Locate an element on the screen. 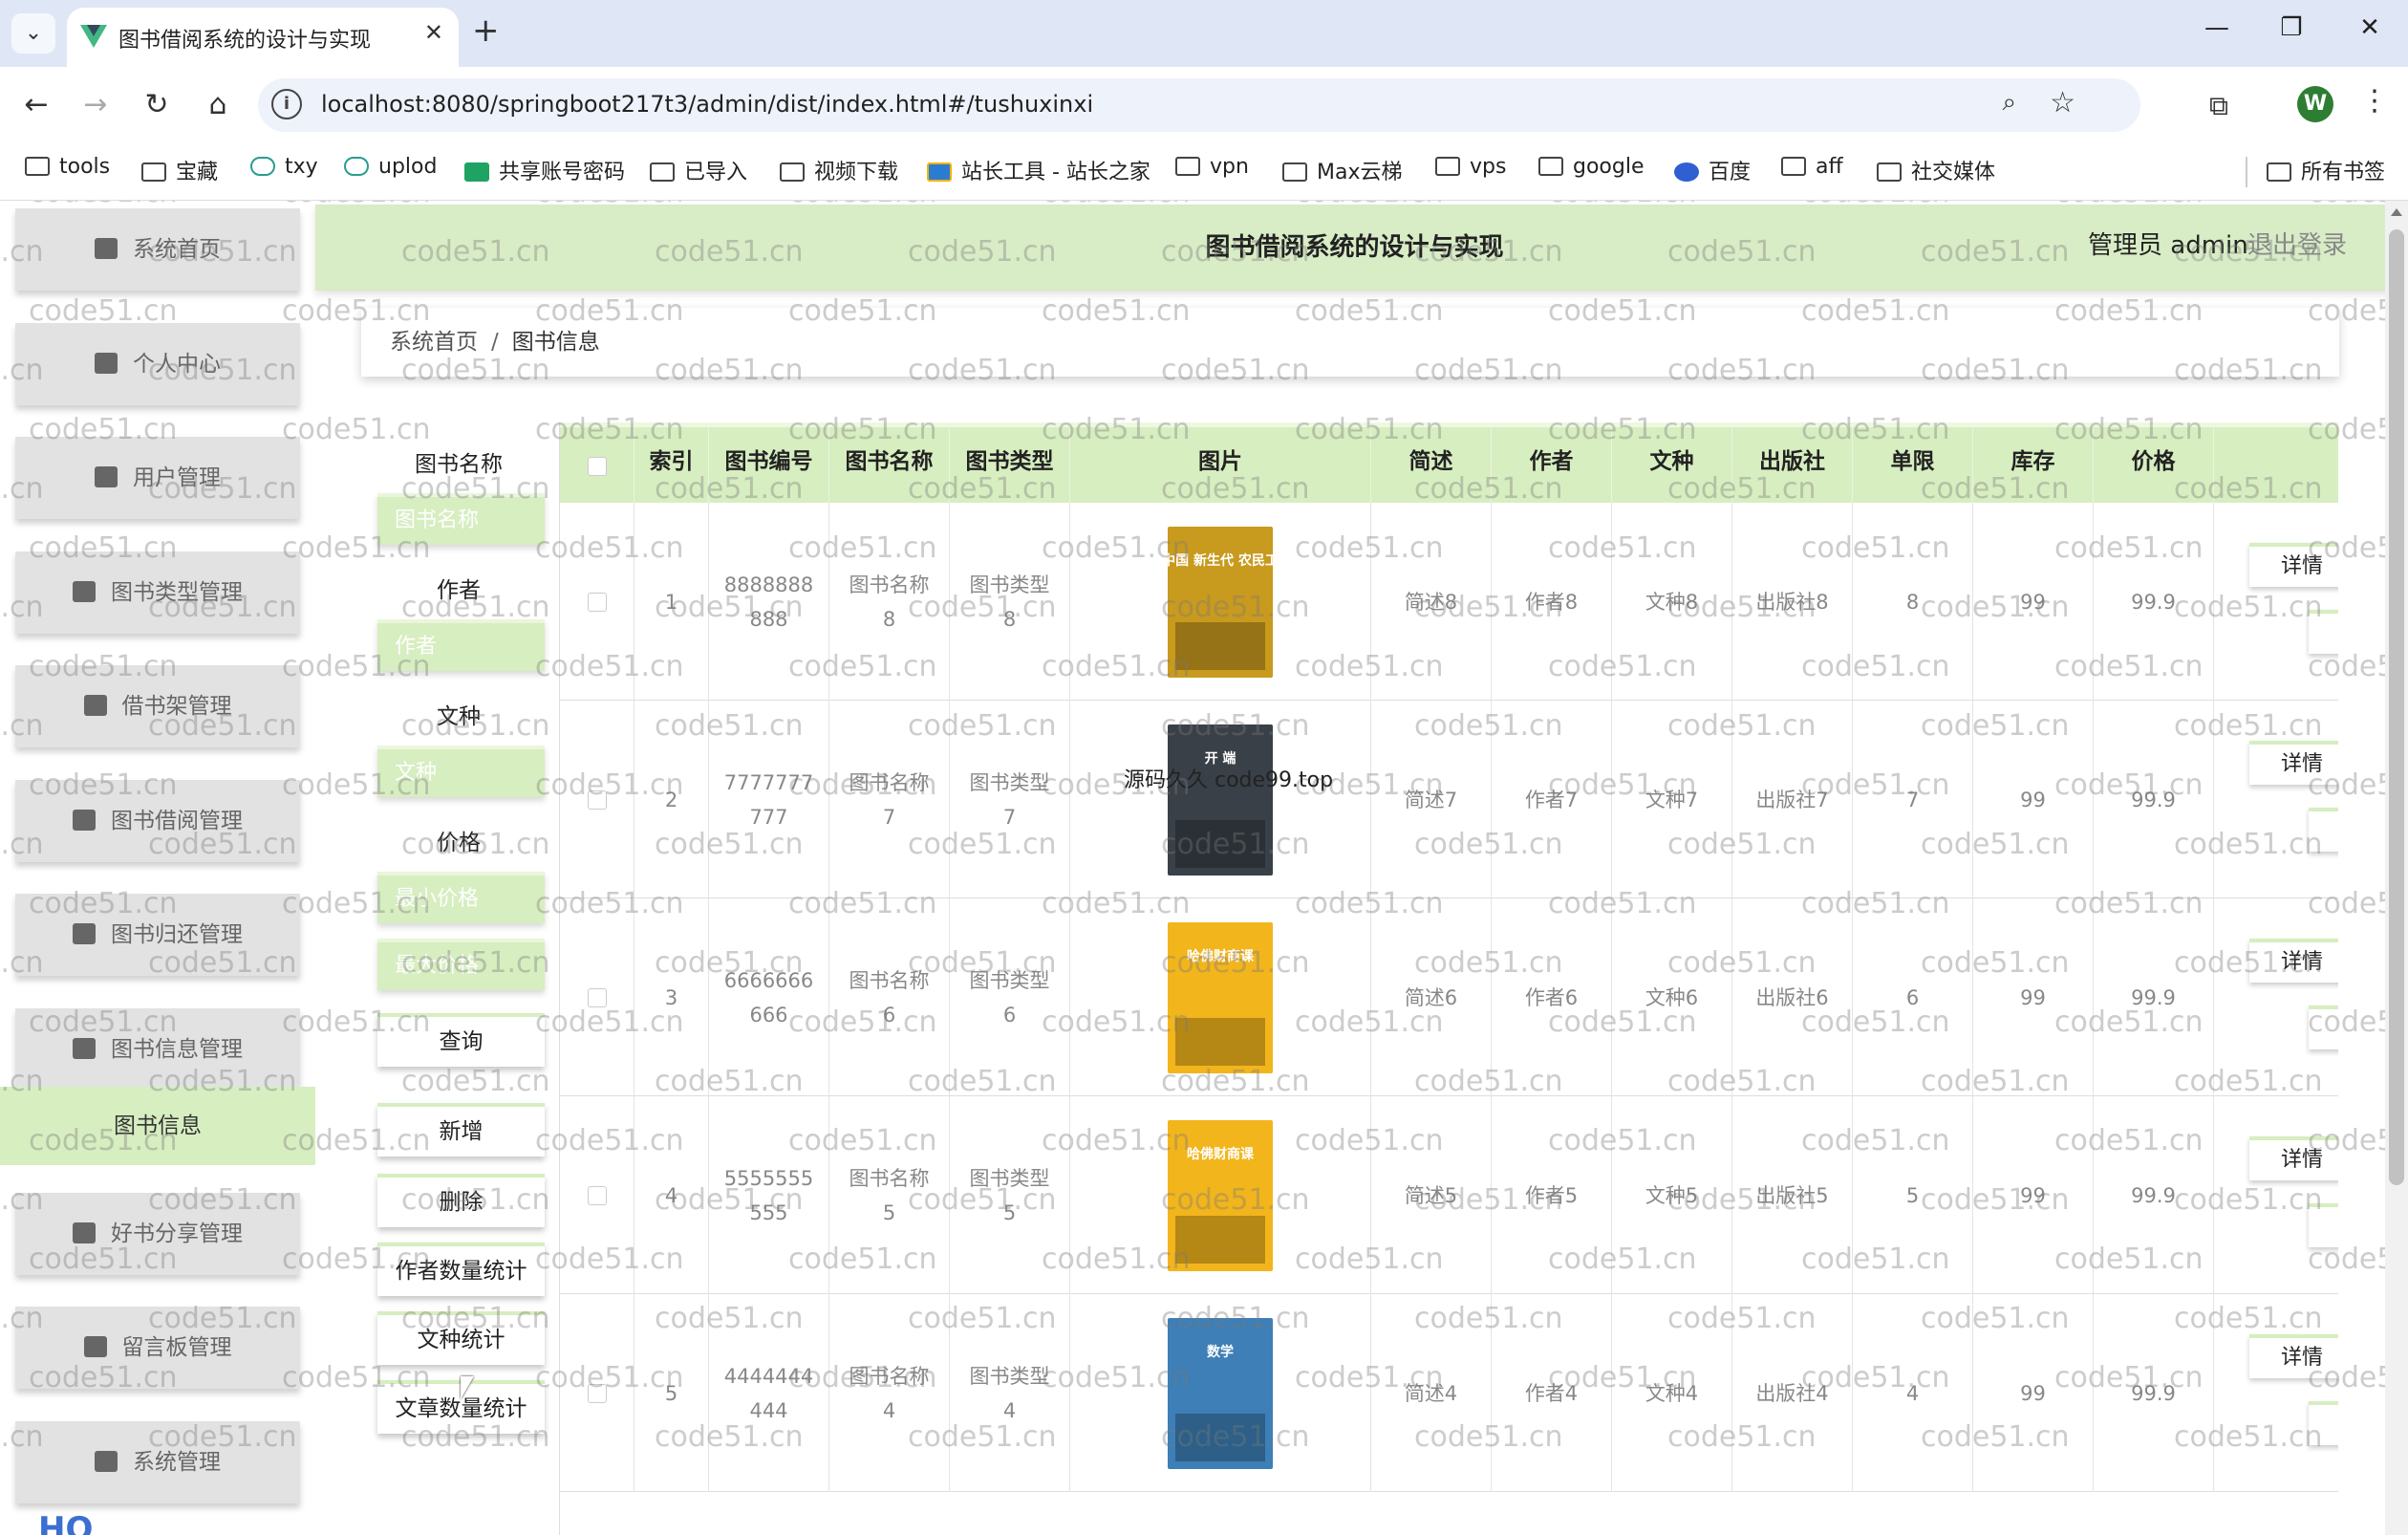  profile-avatar: W is located at coordinates (2315, 104).